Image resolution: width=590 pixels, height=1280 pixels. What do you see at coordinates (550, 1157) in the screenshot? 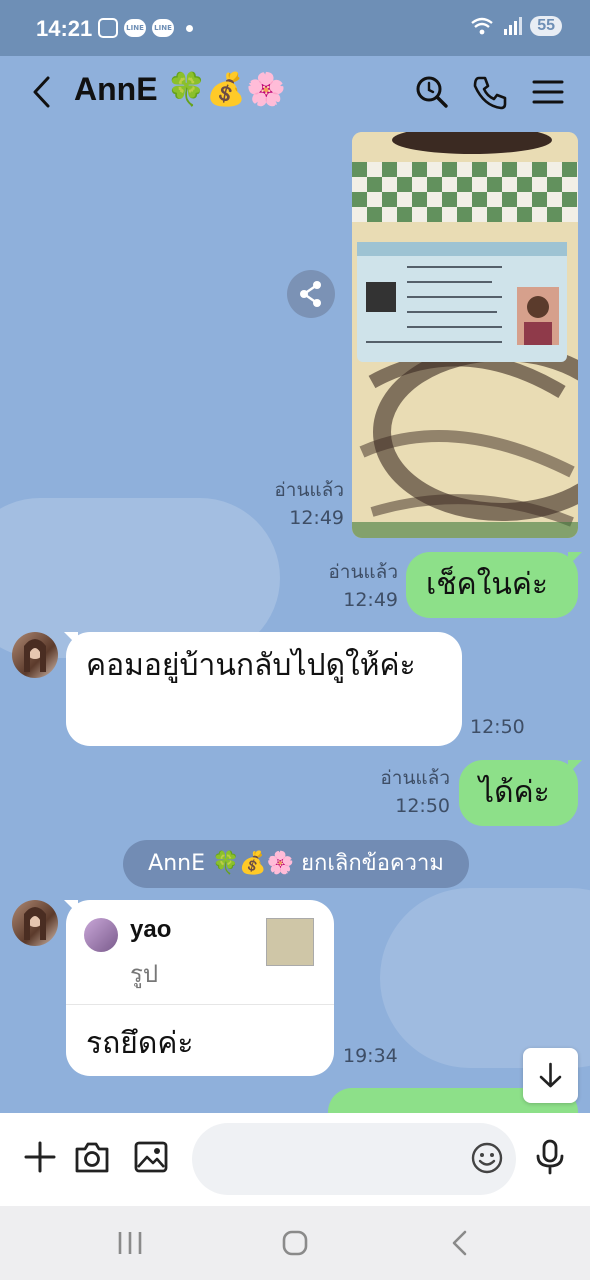
I see `microphone-icon` at bounding box center [550, 1157].